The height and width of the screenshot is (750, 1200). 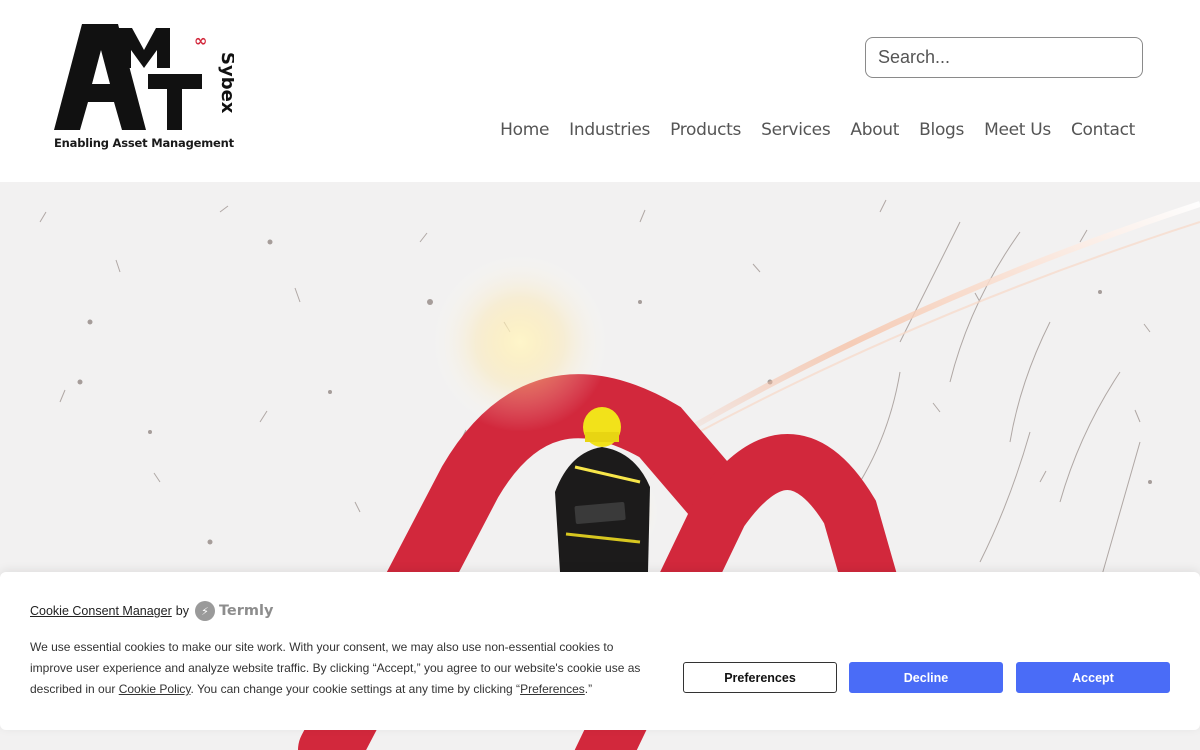 I want to click on nav-products: Products, so click(x=705, y=130).